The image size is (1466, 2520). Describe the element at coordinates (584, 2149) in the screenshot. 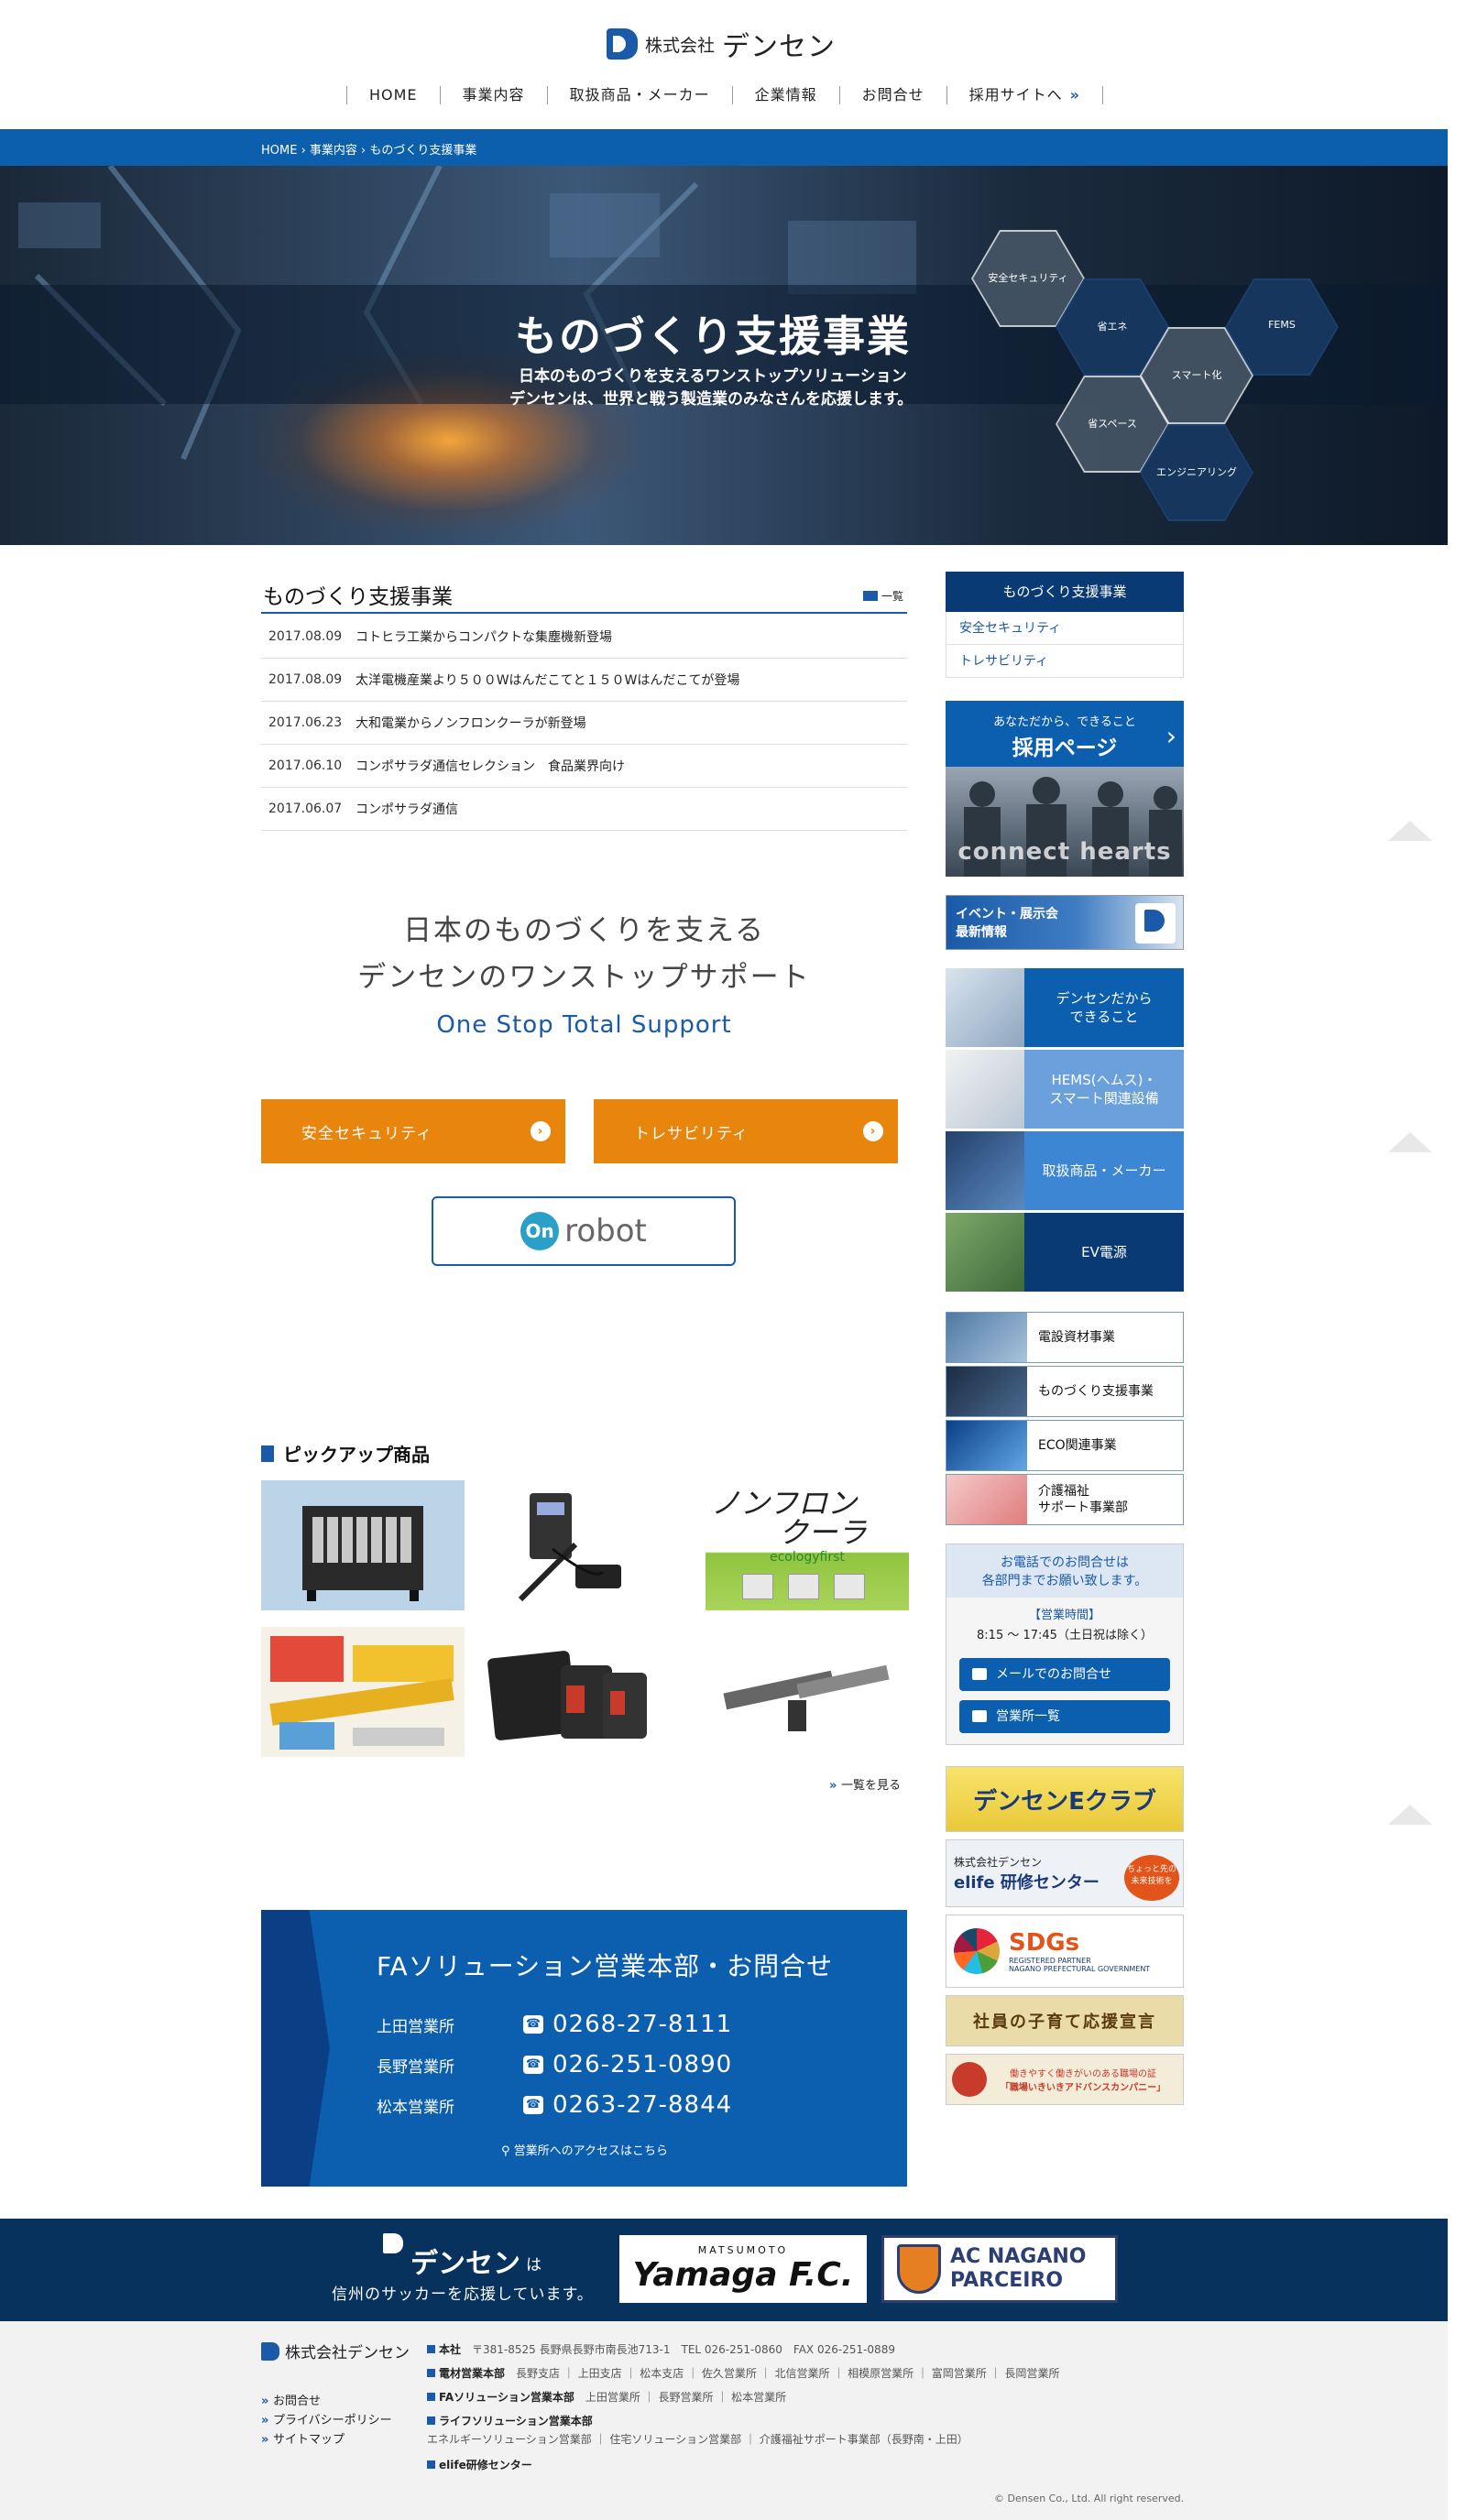

I see `access-link: ⚲ 営業所へのアクセスはこちら` at that location.